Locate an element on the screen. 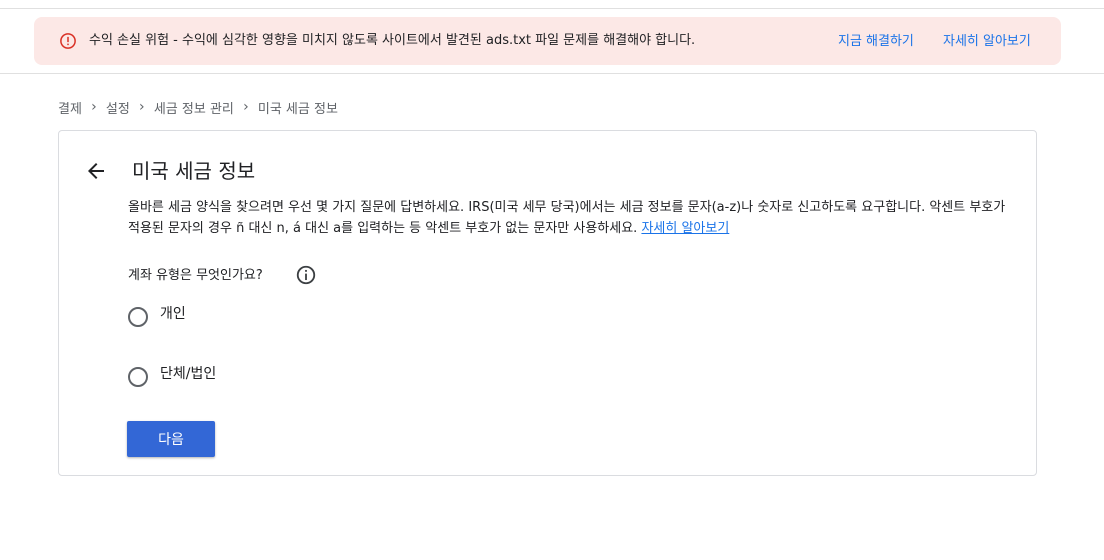 The height and width of the screenshot is (560, 1104). breadcrumb-settings: 설정 is located at coordinates (118, 107).